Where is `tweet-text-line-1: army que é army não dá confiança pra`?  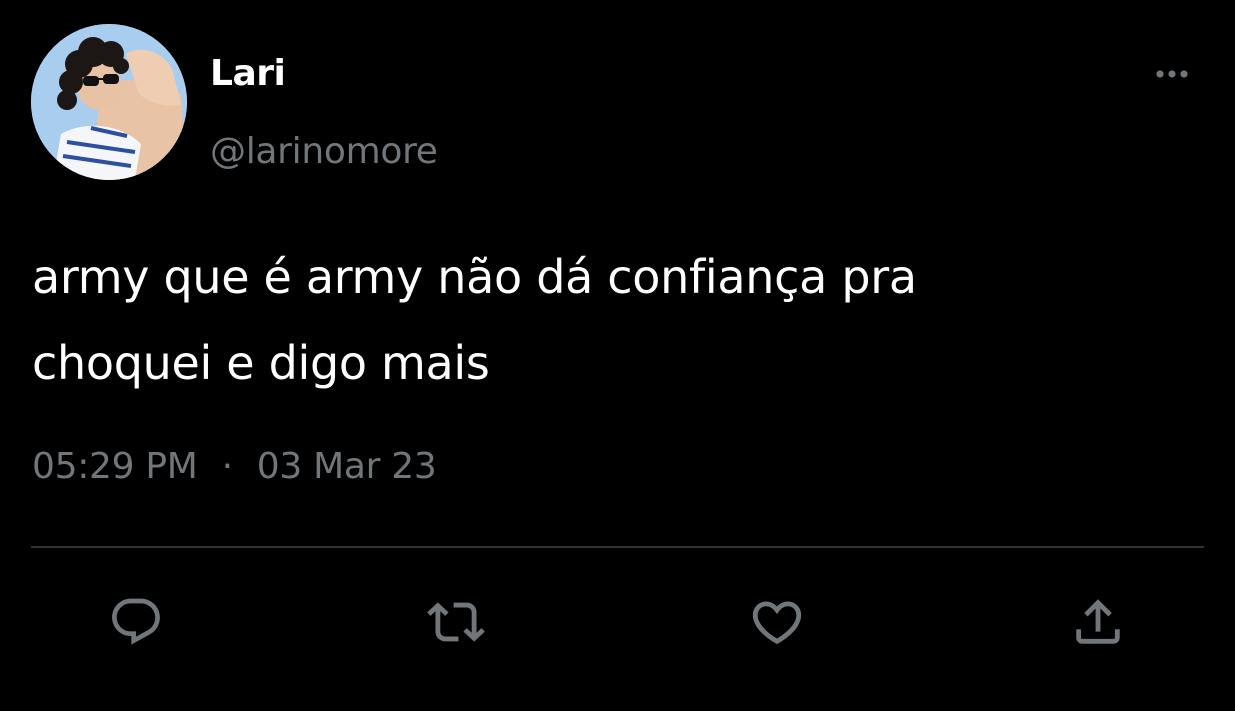 tweet-text-line-1: army que é army não dá confiança pra is located at coordinates (474, 277).